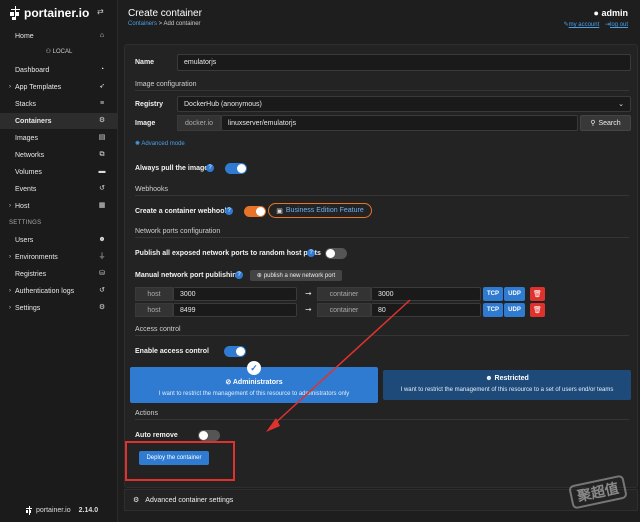  Describe the element at coordinates (15, 13) in the screenshot. I see `portainer-logo-icon` at that location.